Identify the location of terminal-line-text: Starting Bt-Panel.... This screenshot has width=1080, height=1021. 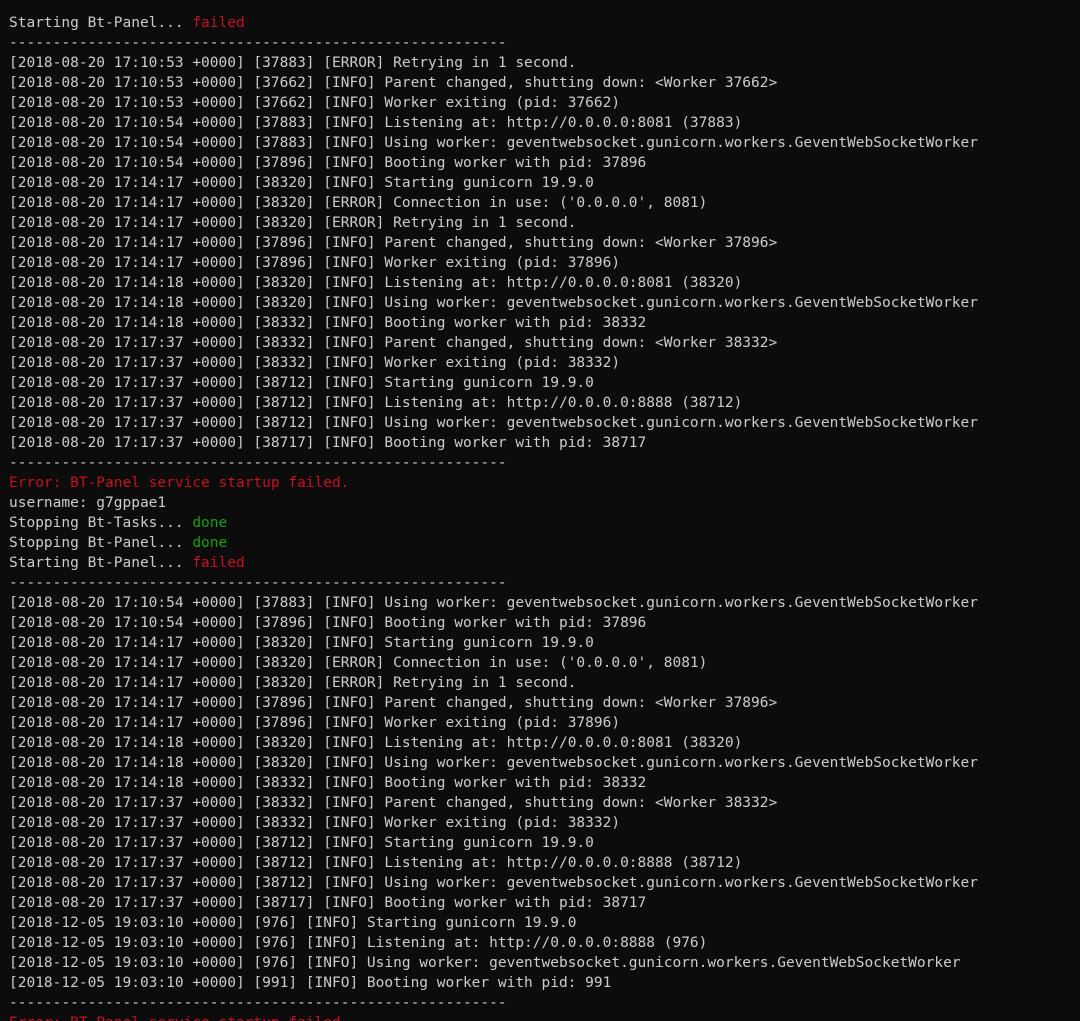
(101, 23).